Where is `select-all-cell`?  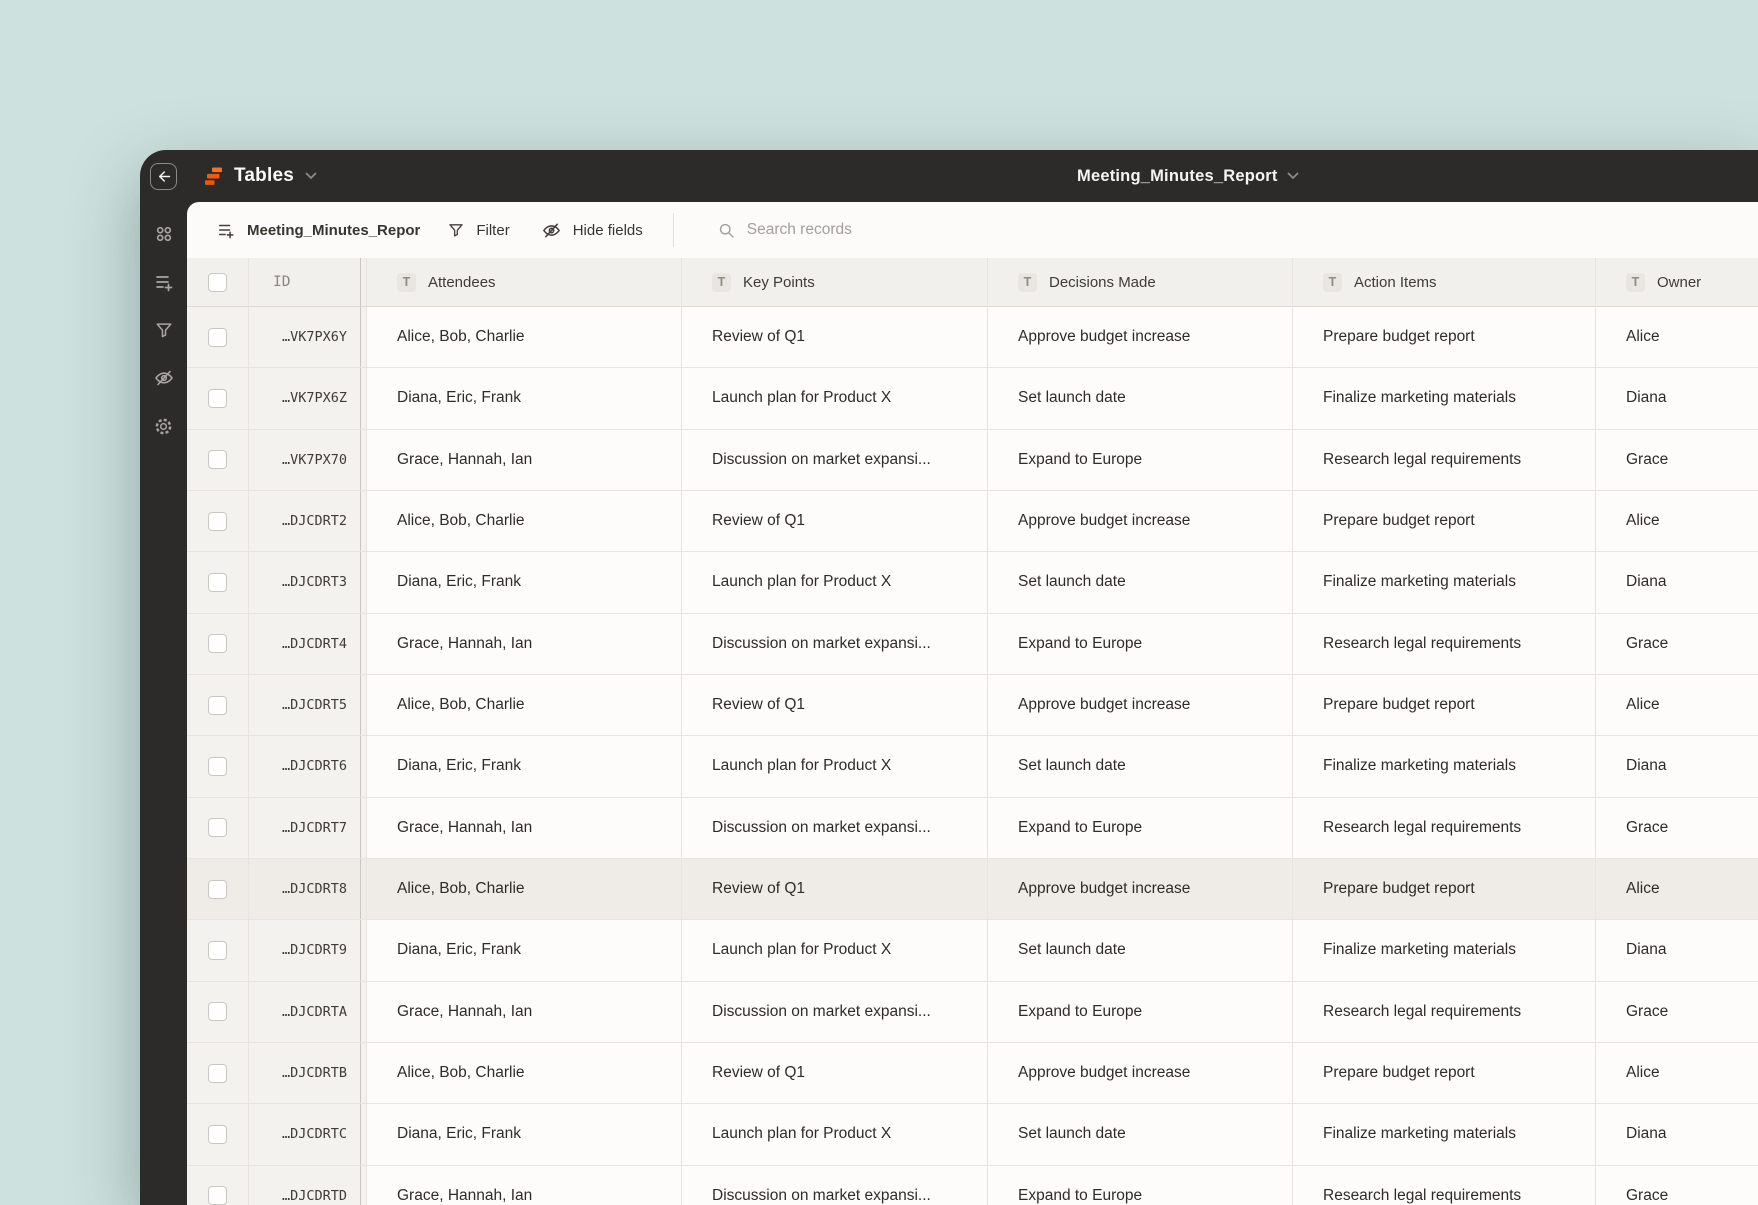
select-all-cell is located at coordinates (217, 282).